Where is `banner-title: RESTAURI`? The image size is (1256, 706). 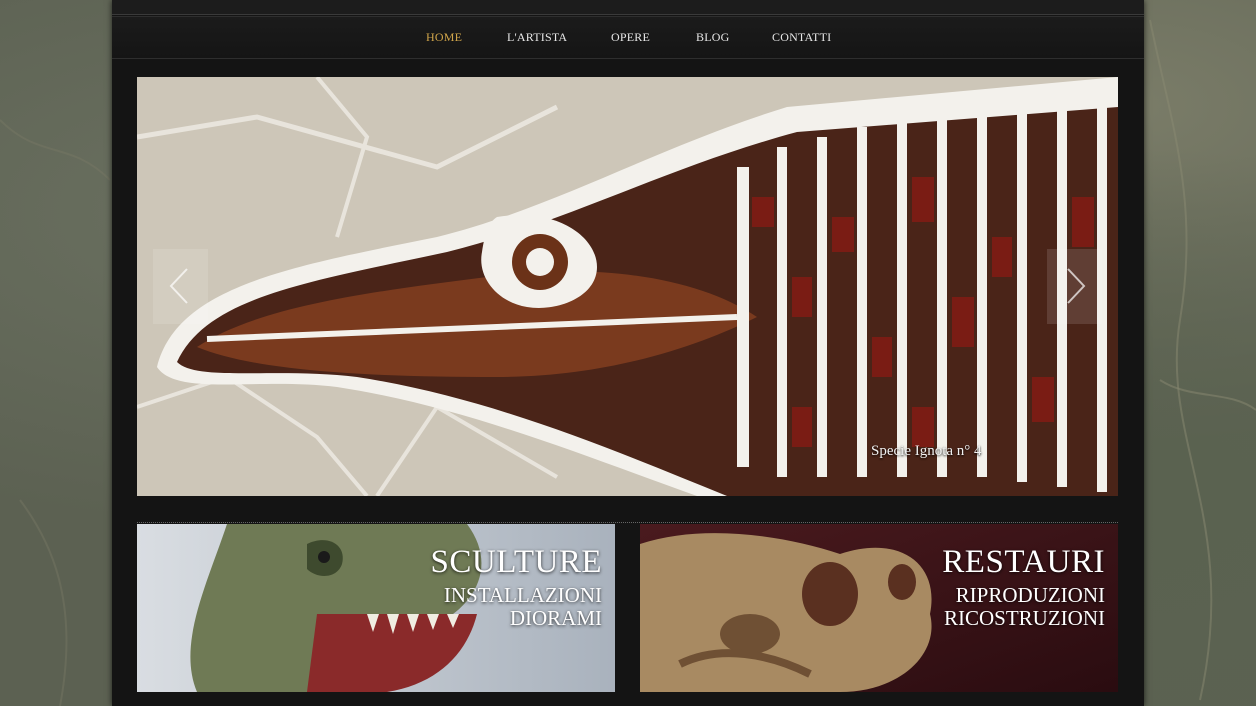
banner-title: RESTAURI is located at coordinates (1023, 562).